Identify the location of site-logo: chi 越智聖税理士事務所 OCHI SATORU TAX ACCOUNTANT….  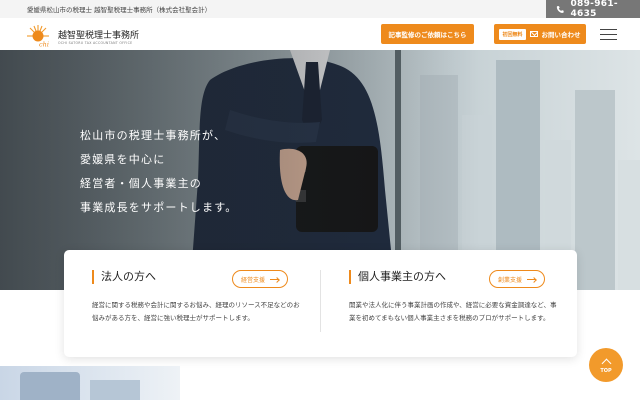
(83, 36).